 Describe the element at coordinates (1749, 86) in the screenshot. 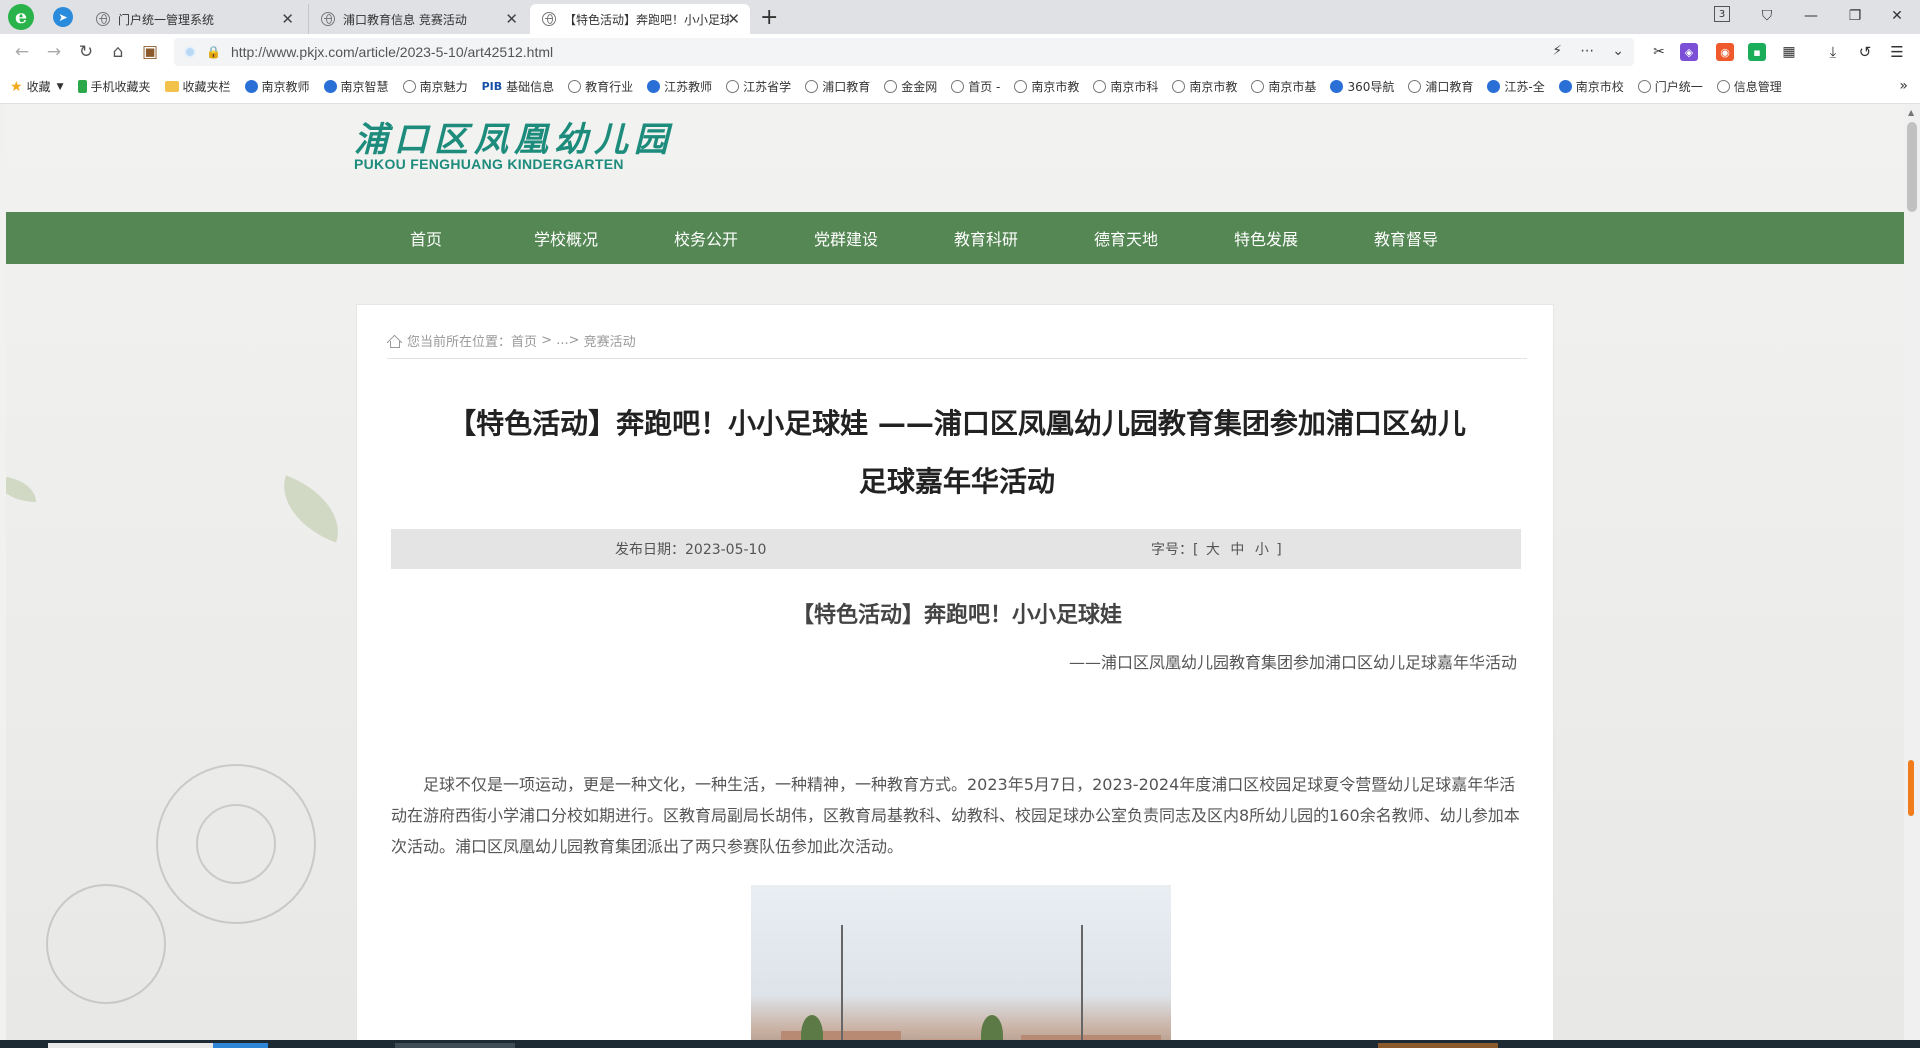

I see `bookmark-item: 信息管理` at that location.